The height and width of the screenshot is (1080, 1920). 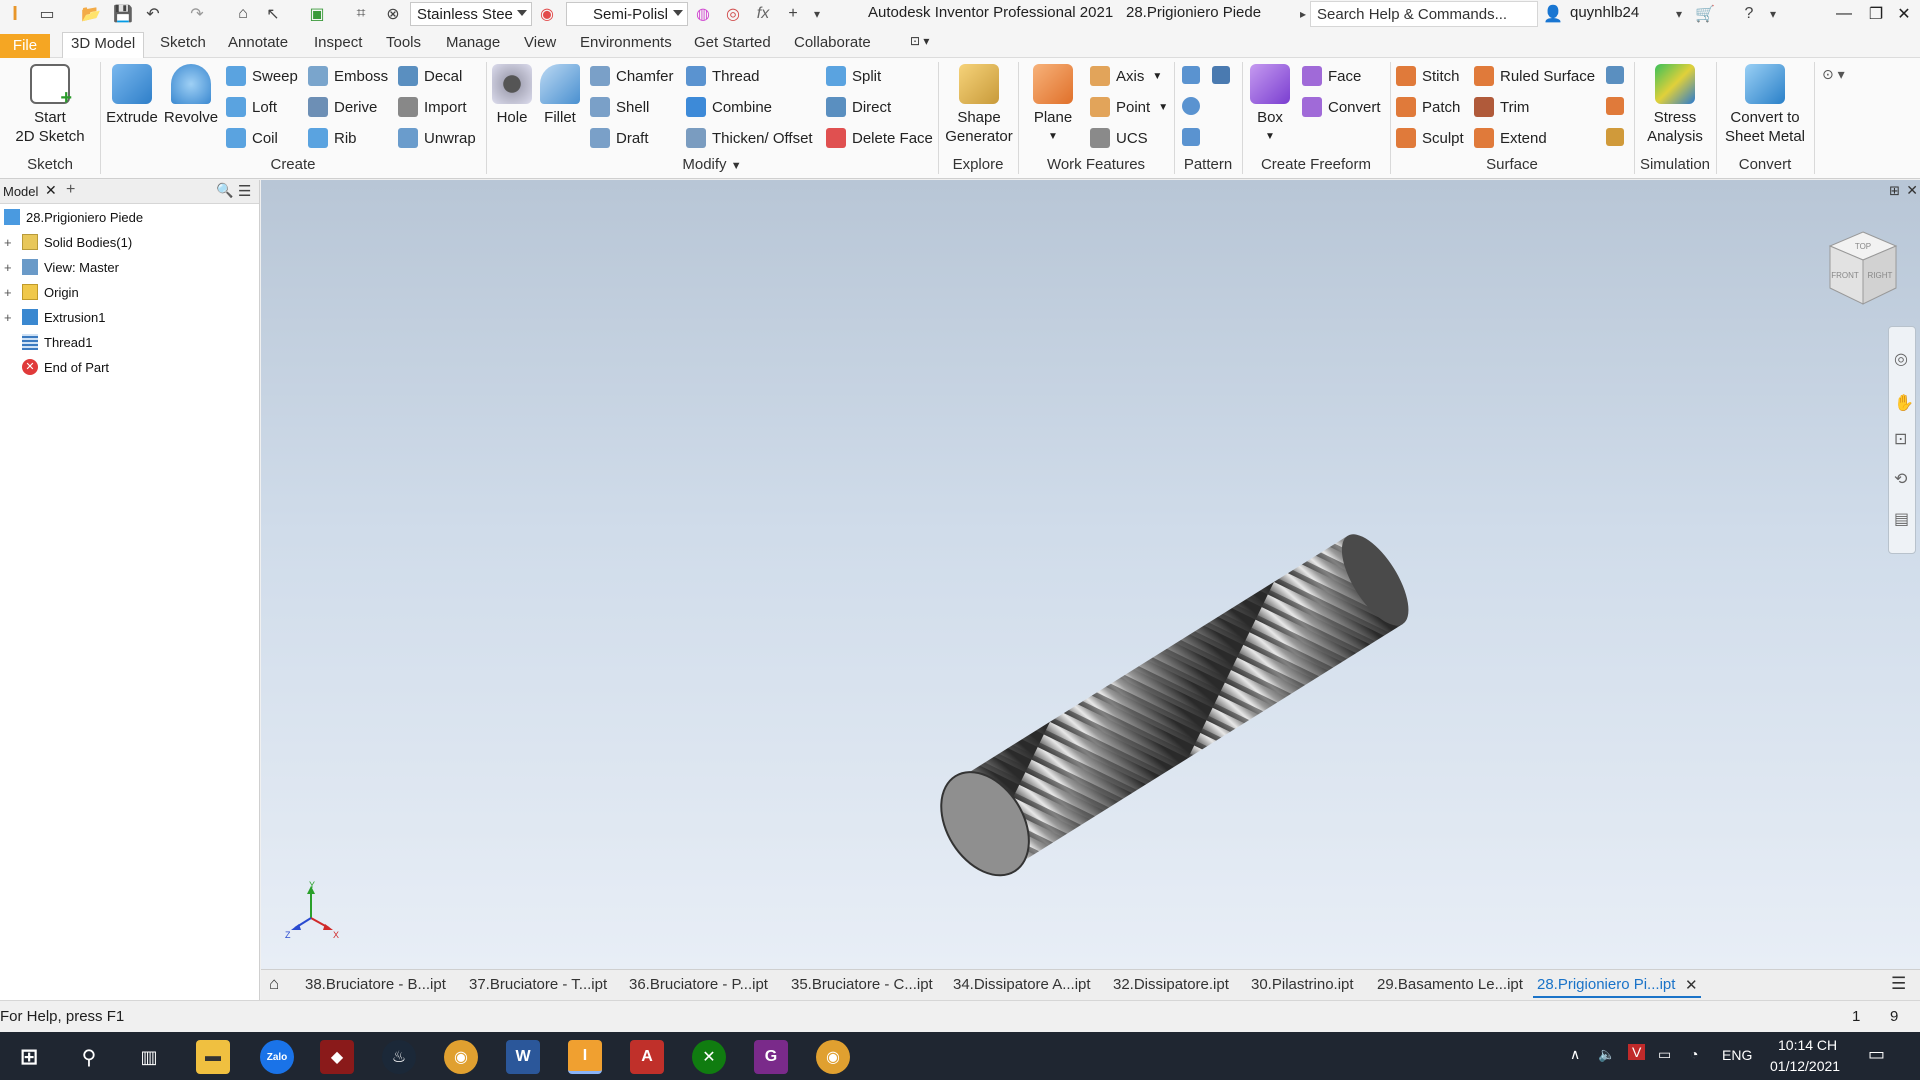 What do you see at coordinates (729, 107) in the screenshot?
I see `combine-button: Combine` at bounding box center [729, 107].